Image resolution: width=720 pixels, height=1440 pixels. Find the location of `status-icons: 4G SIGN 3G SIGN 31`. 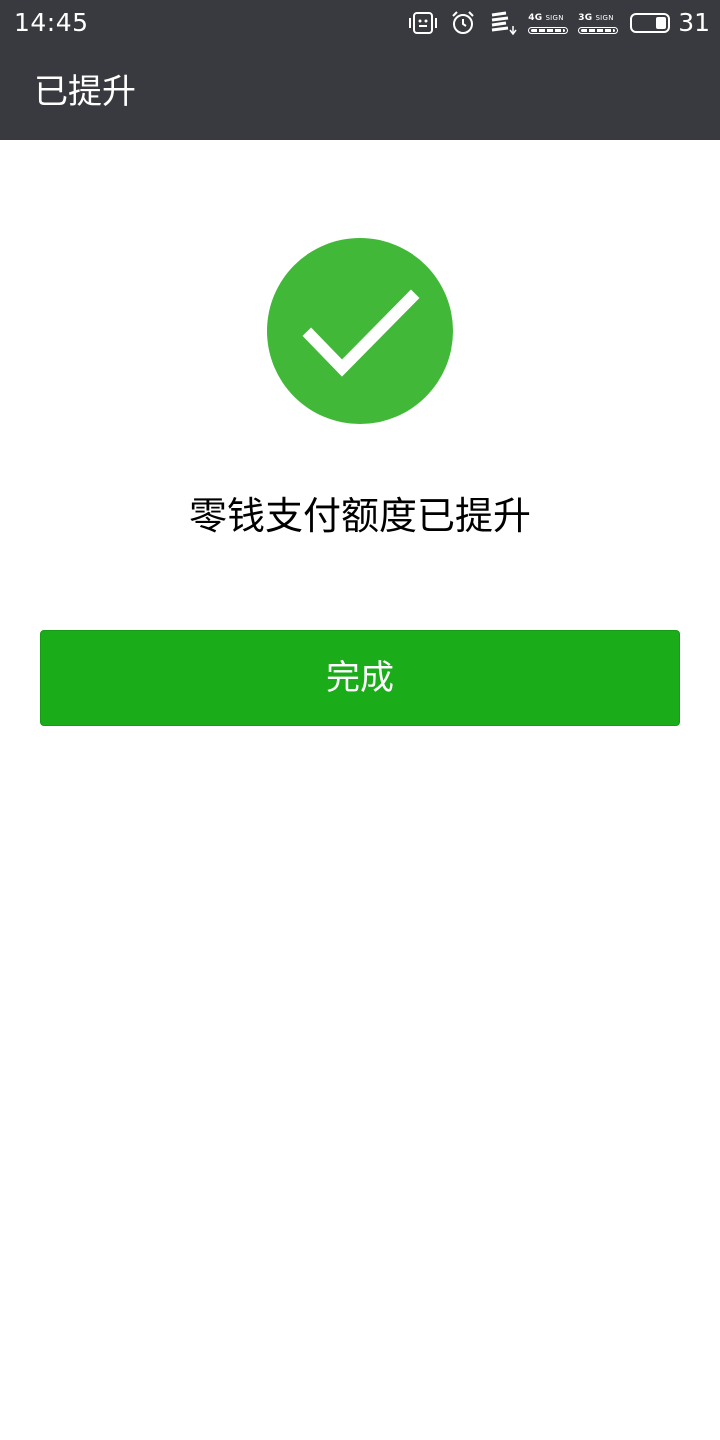

status-icons: 4G SIGN 3G SIGN 31 is located at coordinates (553, 23).